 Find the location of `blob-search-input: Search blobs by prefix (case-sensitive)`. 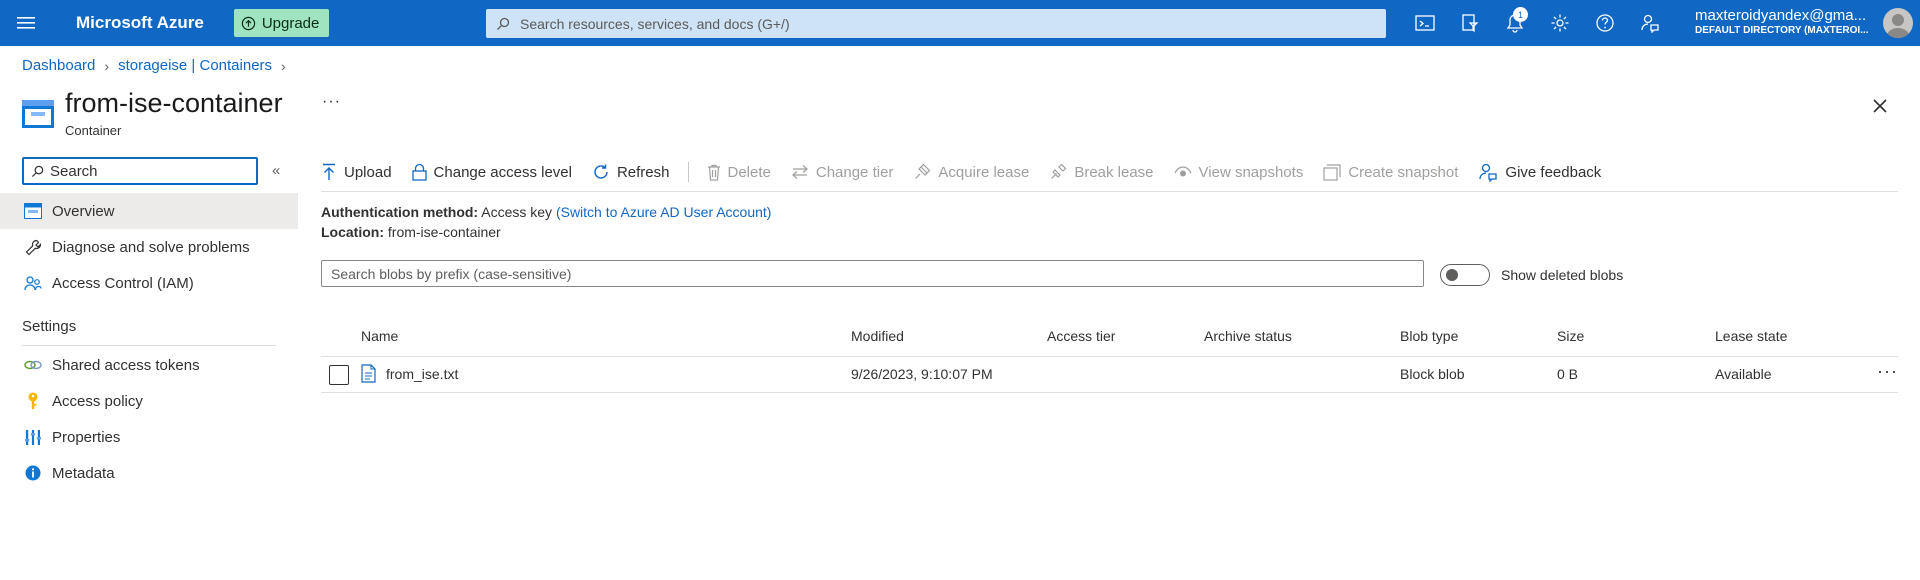

blob-search-input: Search blobs by prefix (case-sensitive) is located at coordinates (872, 273).